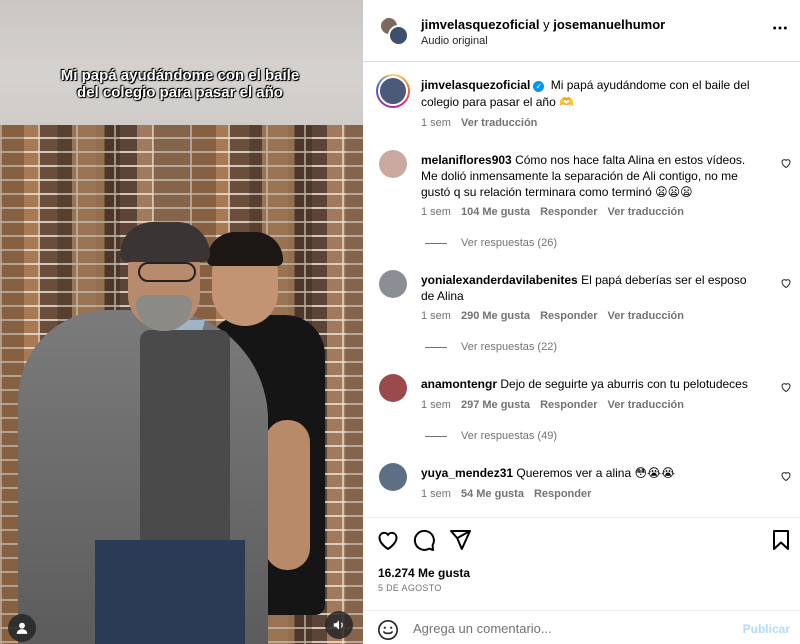  I want to click on caption-username: jimvelasquezoficial, so click(475, 85).